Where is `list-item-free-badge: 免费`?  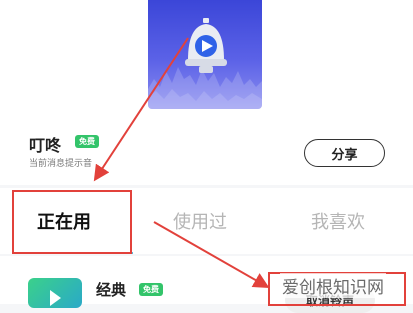 list-item-free-badge: 免费 is located at coordinates (151, 289).